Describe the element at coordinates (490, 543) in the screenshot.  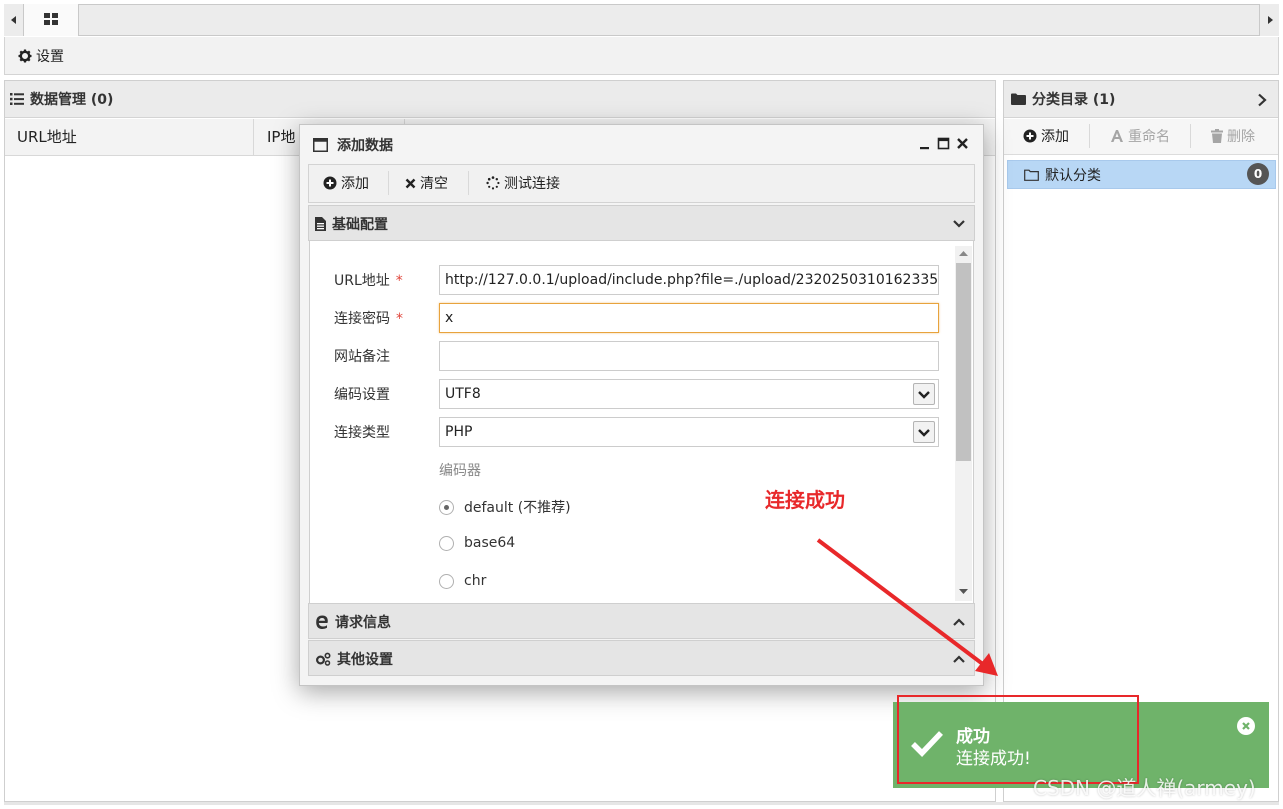
I see `encoder-option-label: base64` at that location.